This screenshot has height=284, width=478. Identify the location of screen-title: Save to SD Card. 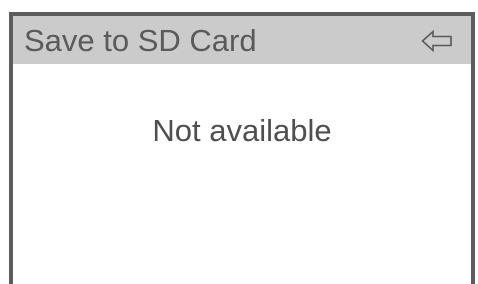
(140, 40).